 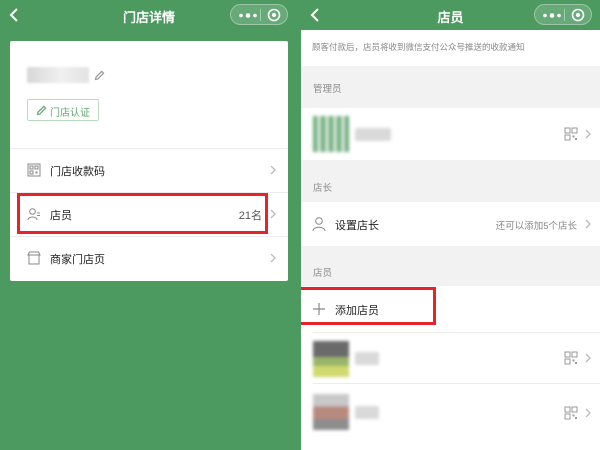 What do you see at coordinates (323, 273) in the screenshot?
I see `section-title: 店员` at bounding box center [323, 273].